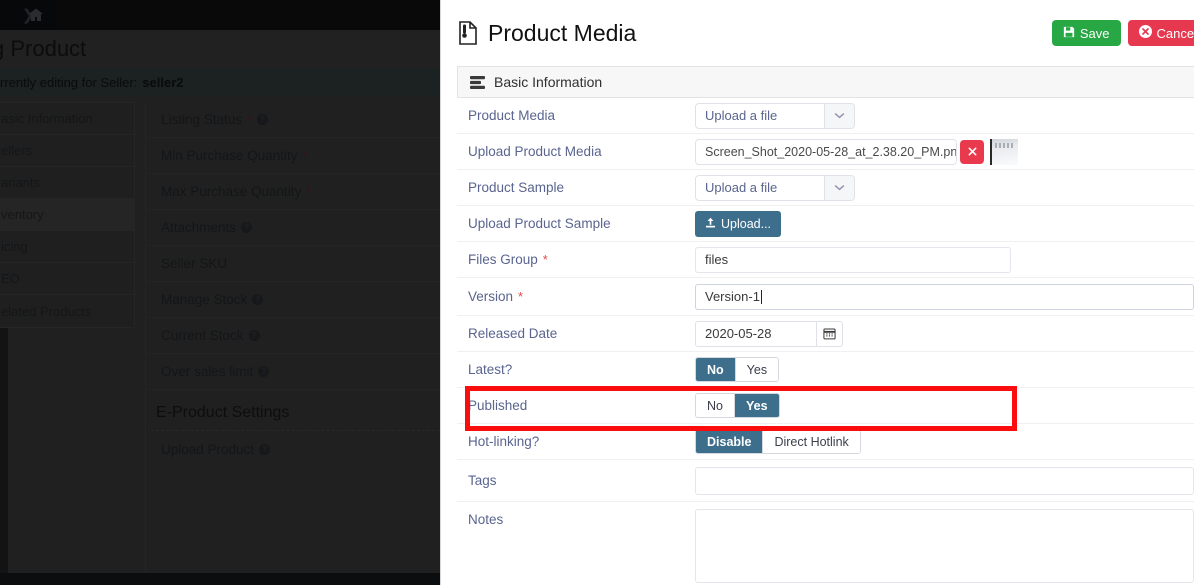 This screenshot has width=1194, height=585. I want to click on seller-context-bar: rrently editing for Seller: seller2, so click(222, 82).